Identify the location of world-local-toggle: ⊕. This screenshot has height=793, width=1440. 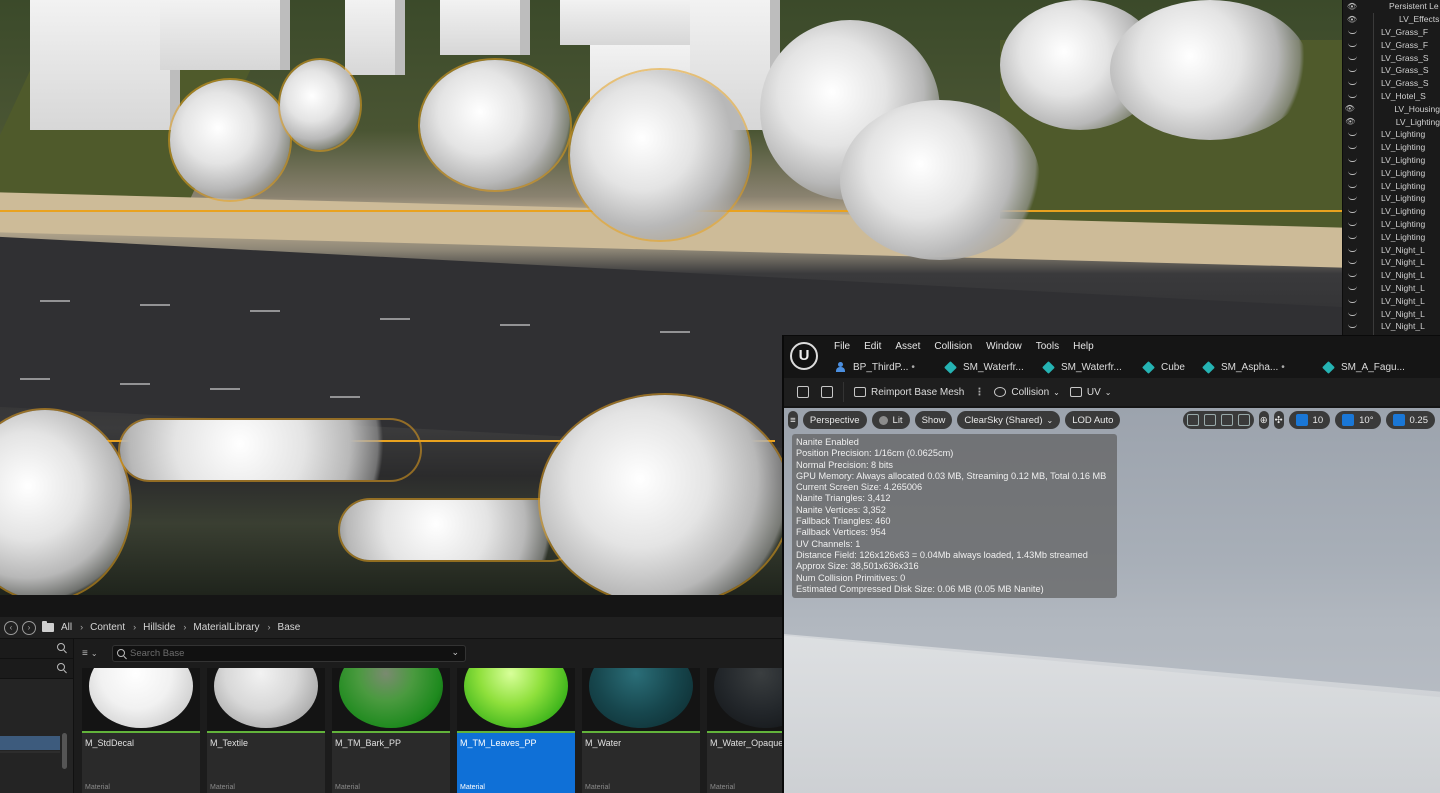
(1263, 420).